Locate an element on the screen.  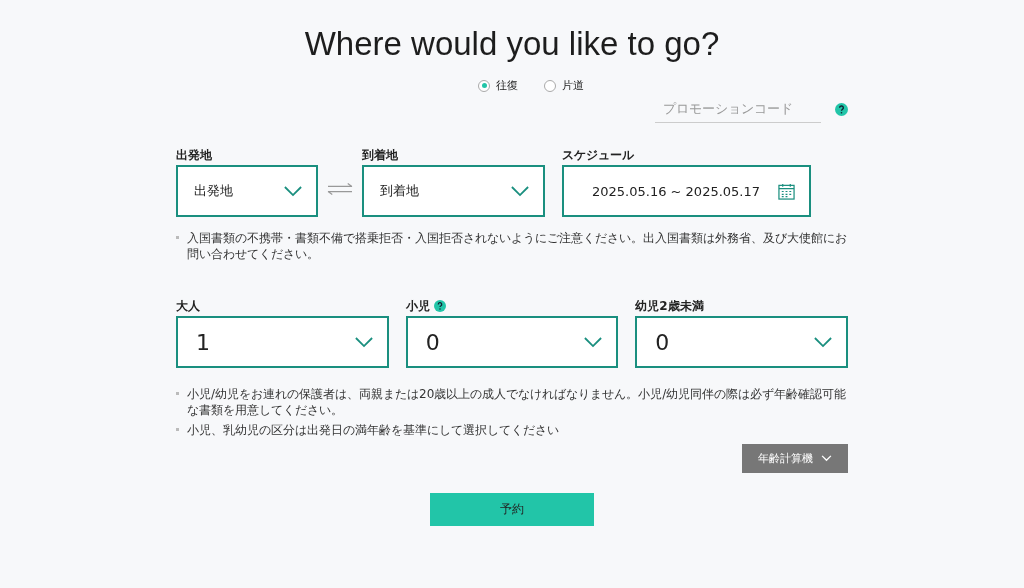
notice-text: 小児/幼児をお連れの保護者は、両親または20歳以上の成人でなければなりません。小児/幼児同伴の際は必ず年齢確認可能な書類を用意してください。 is located at coordinates (517, 402).